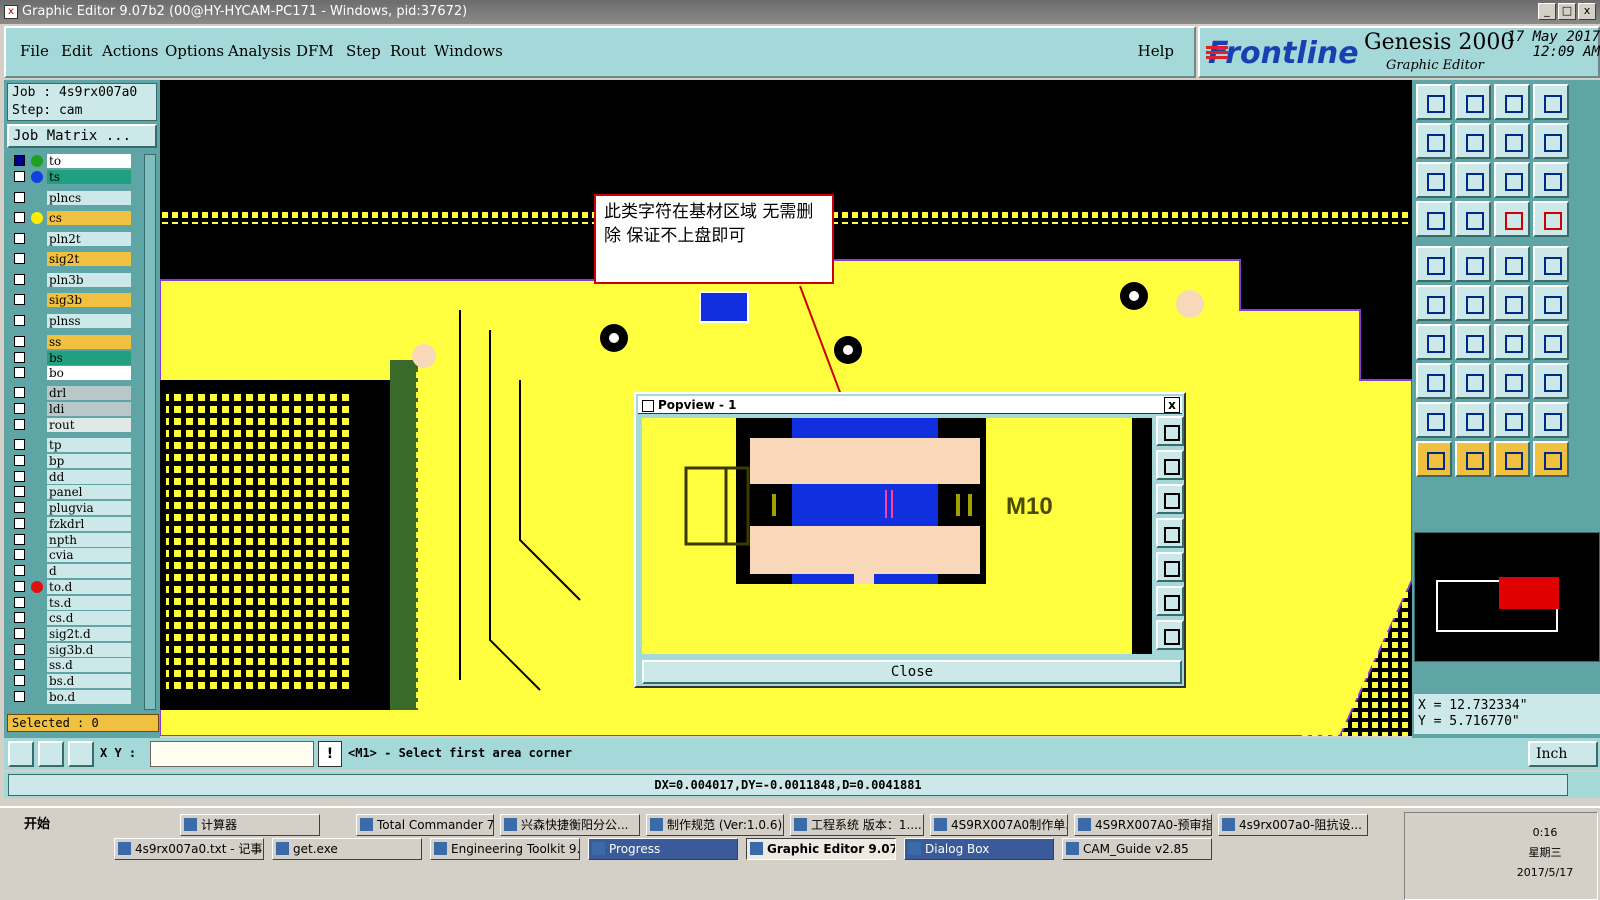 This screenshot has height=900, width=1600. What do you see at coordinates (1473, 102) in the screenshot?
I see `zoom-fit-icon` at bounding box center [1473, 102].